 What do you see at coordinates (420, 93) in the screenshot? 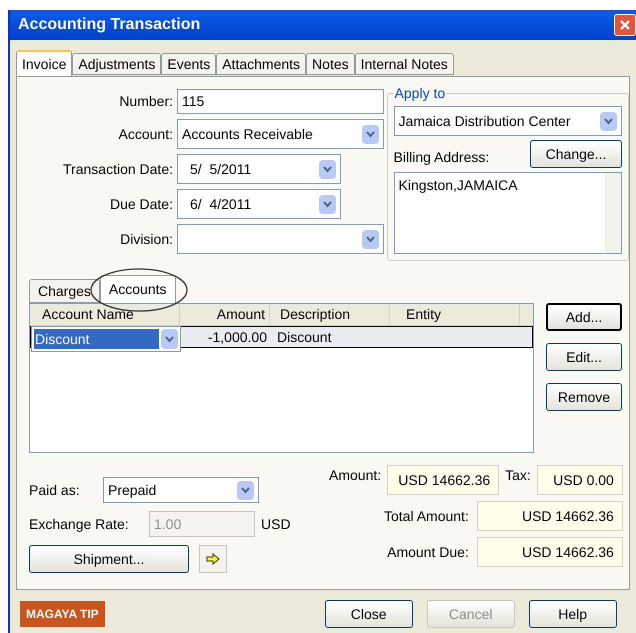
I see `group-title: Apply to` at bounding box center [420, 93].